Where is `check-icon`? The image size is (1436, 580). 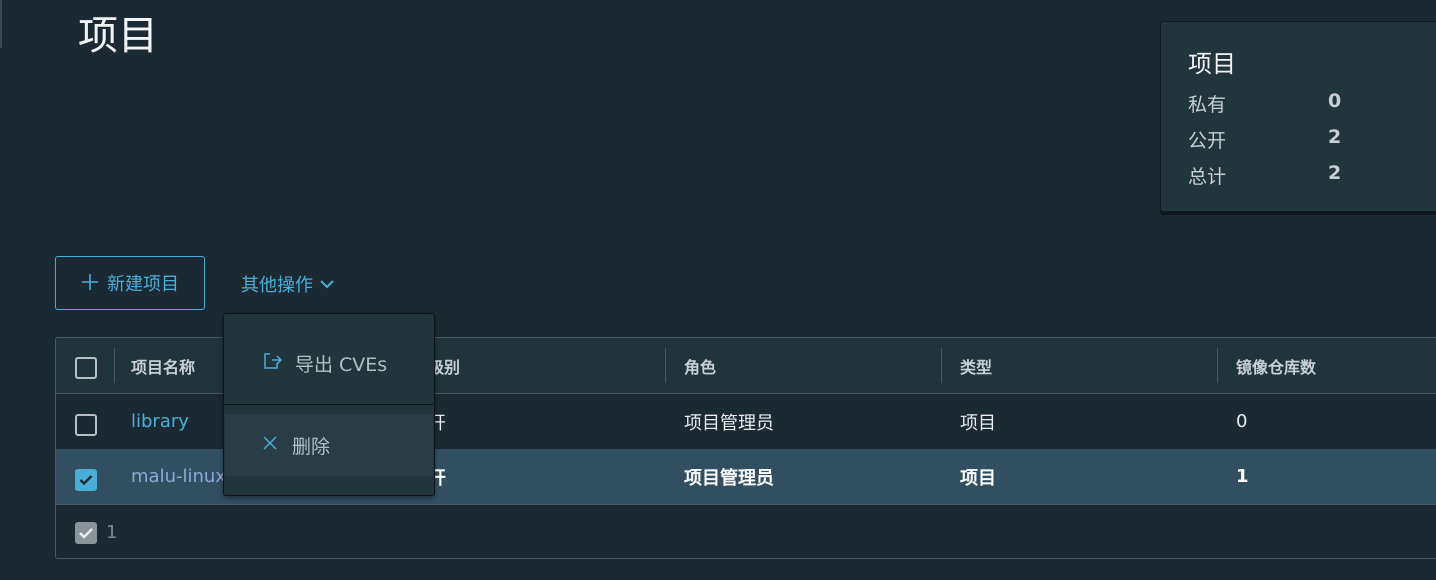 check-icon is located at coordinates (86, 480).